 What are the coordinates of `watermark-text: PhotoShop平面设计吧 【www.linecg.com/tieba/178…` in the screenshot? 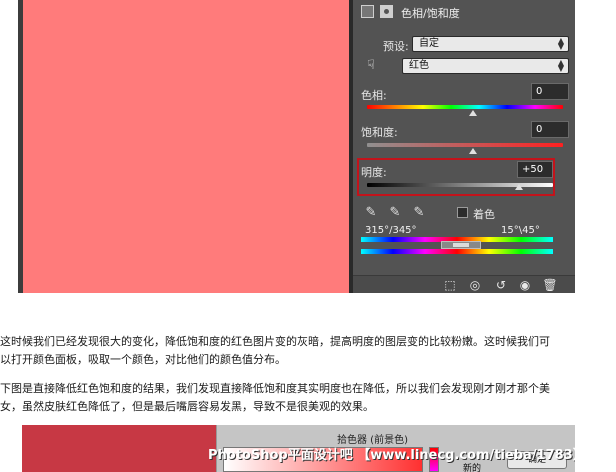 It's located at (391, 455).